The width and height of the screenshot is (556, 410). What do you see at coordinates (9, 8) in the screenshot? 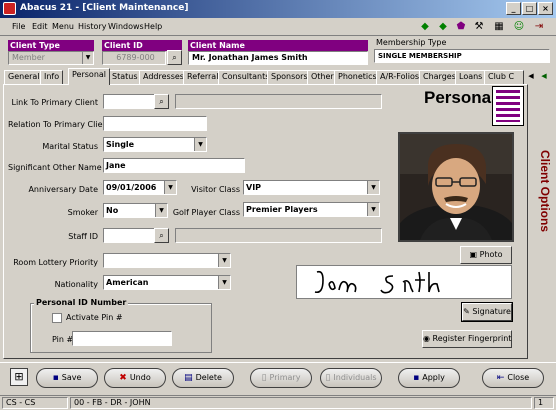
I see `app-icon` at bounding box center [9, 8].